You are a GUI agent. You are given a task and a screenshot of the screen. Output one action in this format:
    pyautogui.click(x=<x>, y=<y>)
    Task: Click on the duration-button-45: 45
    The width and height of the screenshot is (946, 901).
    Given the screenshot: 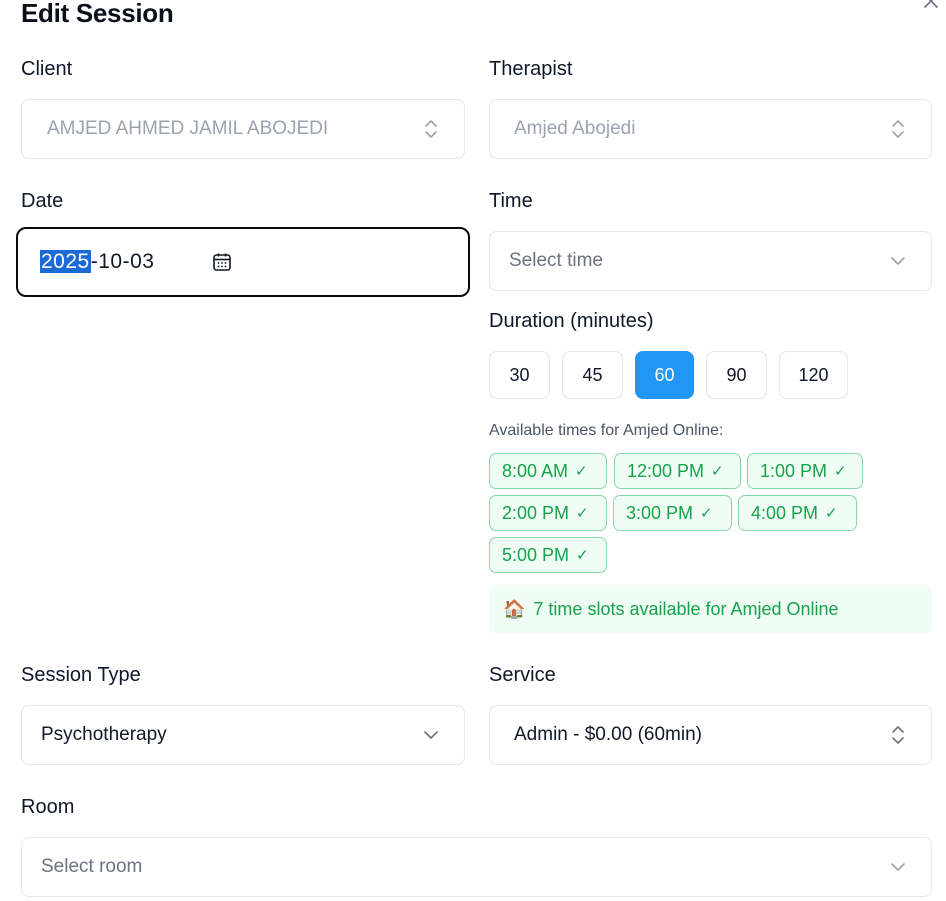 What is the action you would take?
    pyautogui.click(x=592, y=375)
    